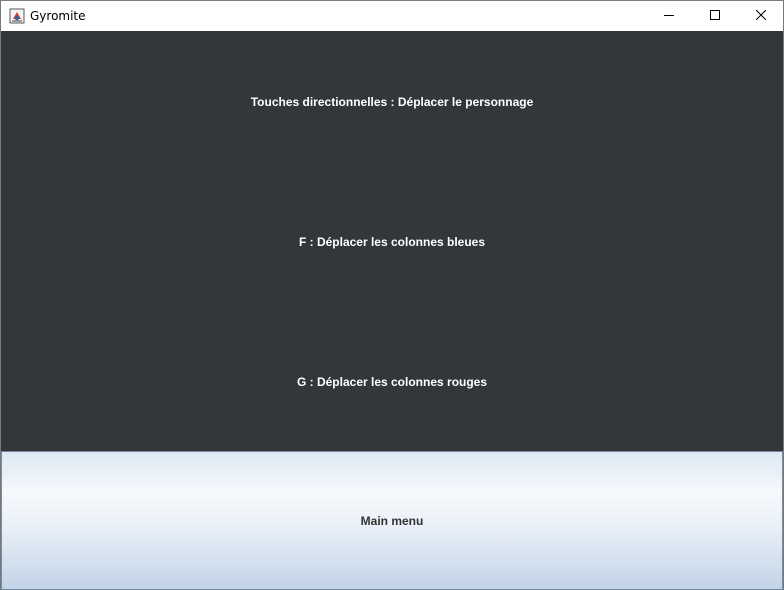 The image size is (784, 590). What do you see at coordinates (392, 16) in the screenshot?
I see `title-bar: Gyromite` at bounding box center [392, 16].